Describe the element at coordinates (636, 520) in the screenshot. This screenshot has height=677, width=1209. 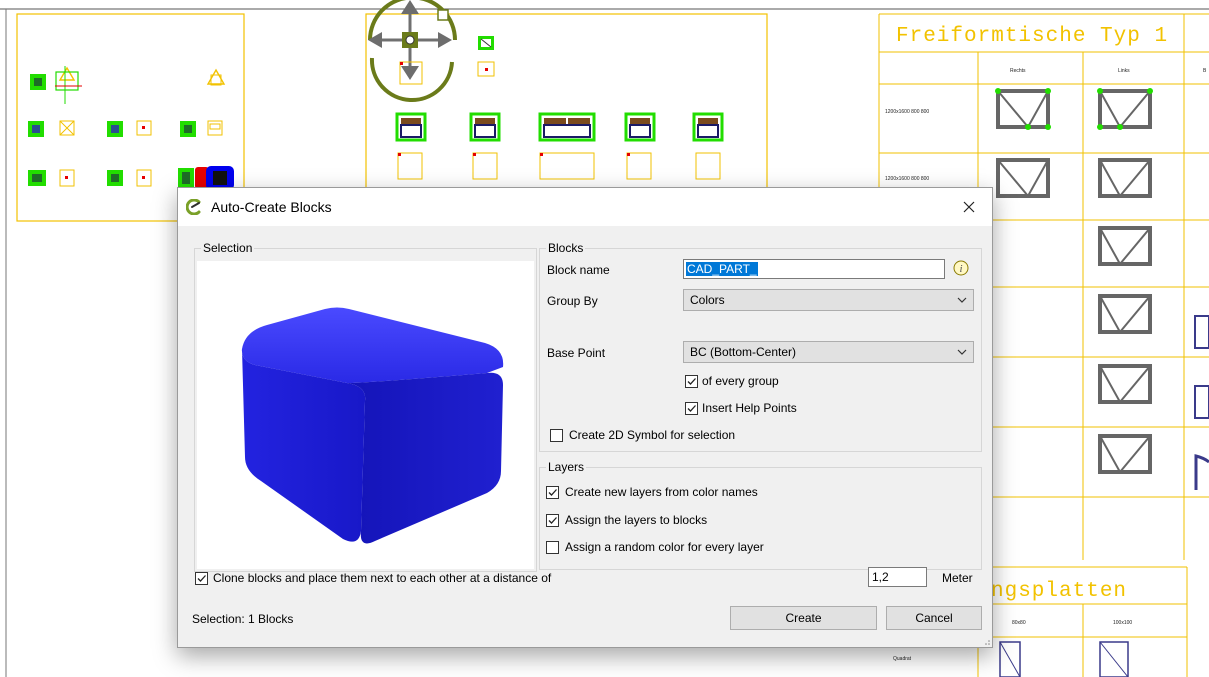
I see `assign-layers-label: Assign the layers to blocks` at that location.